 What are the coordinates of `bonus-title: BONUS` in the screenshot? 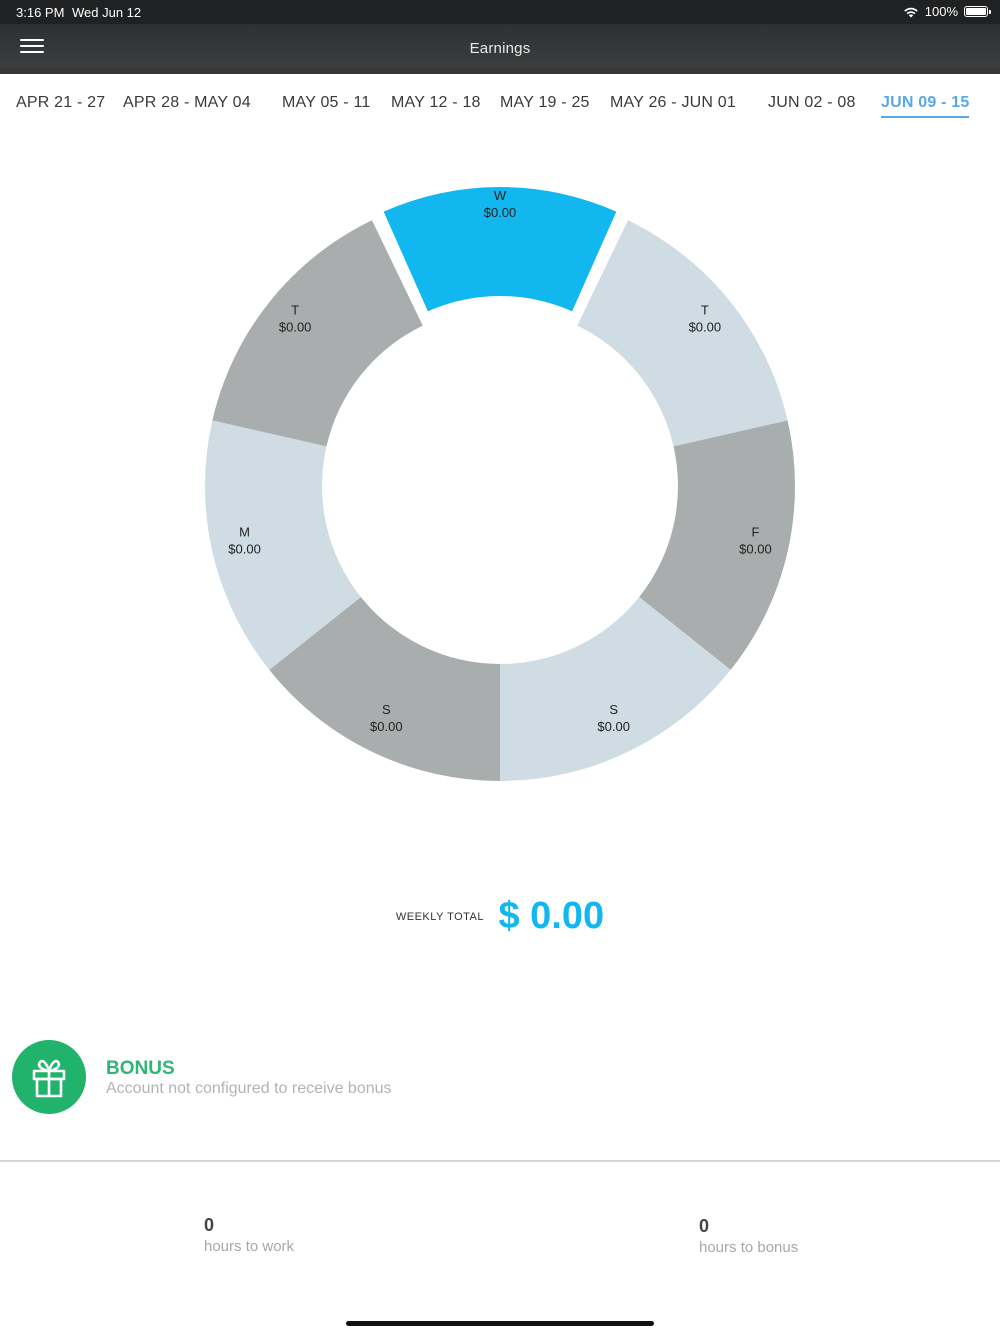 It's located at (140, 1068).